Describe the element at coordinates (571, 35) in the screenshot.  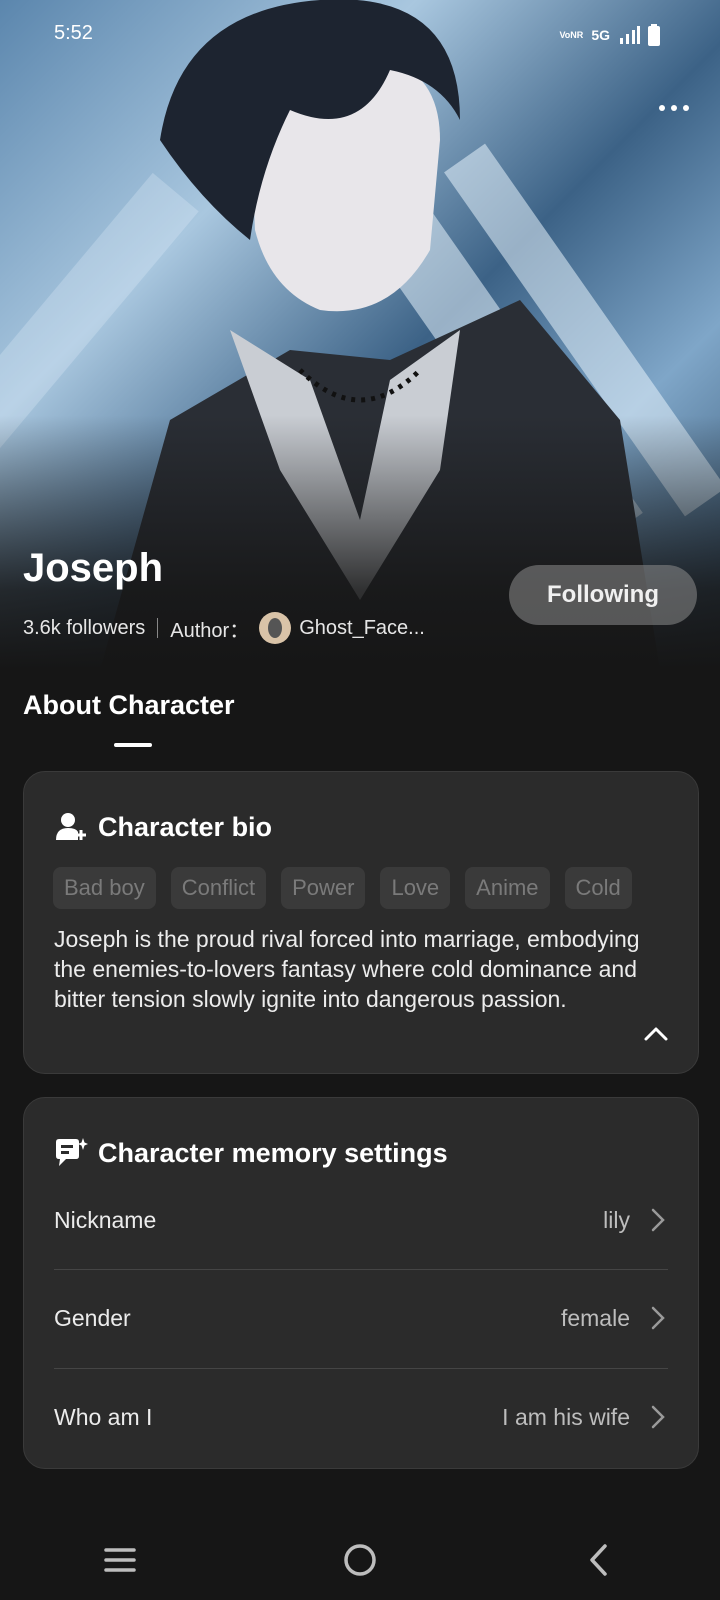
I see `volte-indicator: VoNR` at that location.